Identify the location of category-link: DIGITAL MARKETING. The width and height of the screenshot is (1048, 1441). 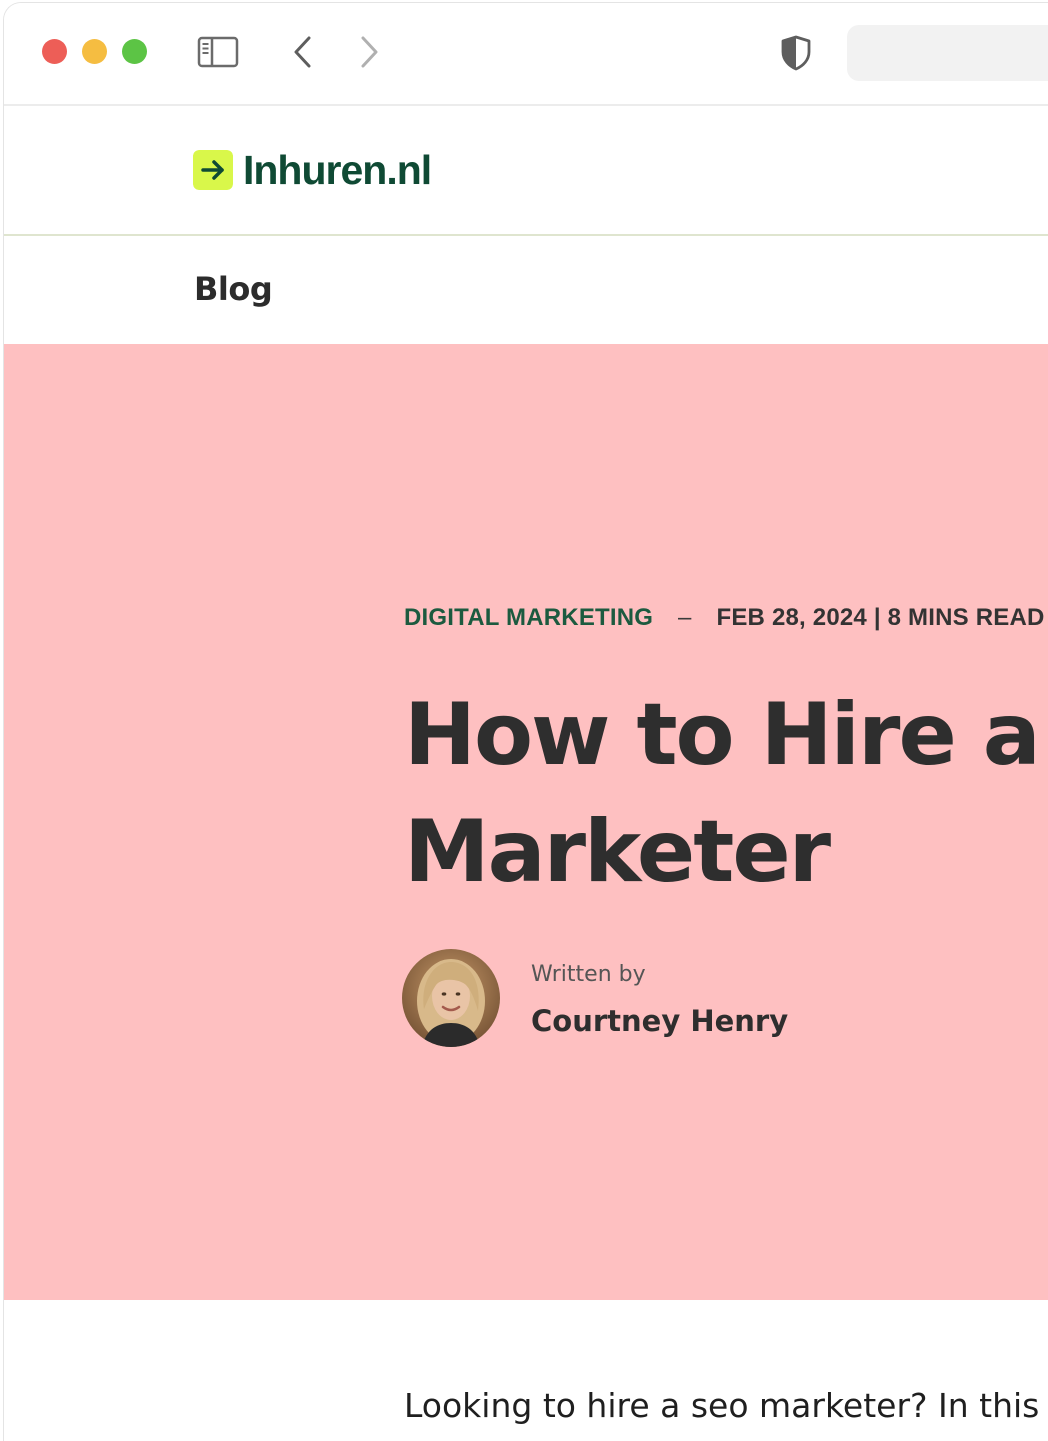
(528, 617).